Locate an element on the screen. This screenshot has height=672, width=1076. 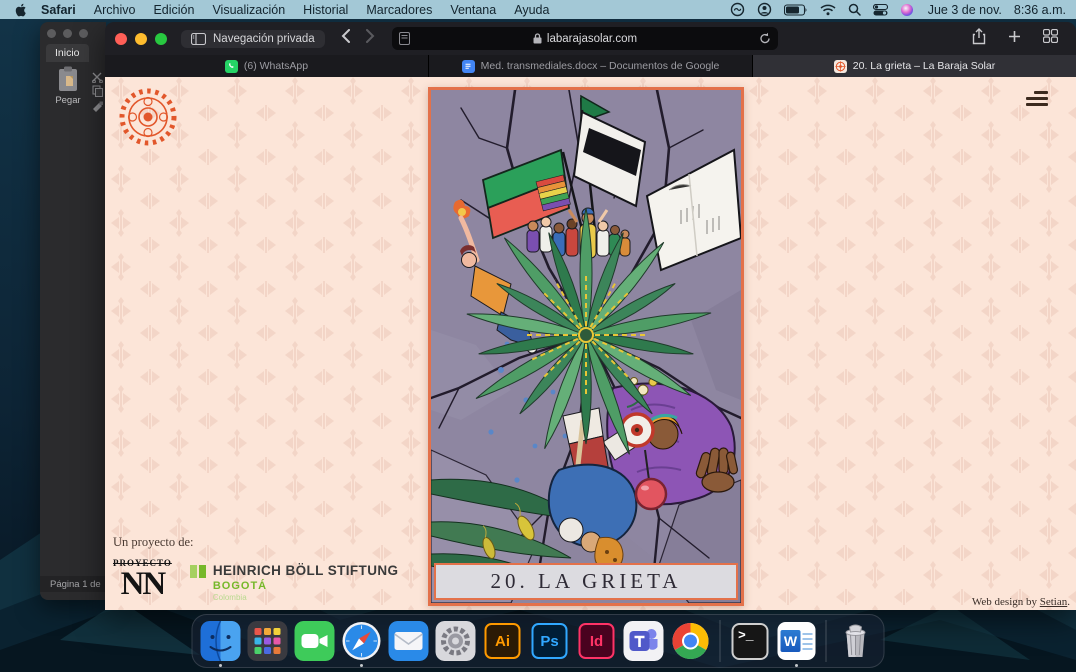
card-title-band: 20. LA GRIETA is located at coordinates (586, 581).